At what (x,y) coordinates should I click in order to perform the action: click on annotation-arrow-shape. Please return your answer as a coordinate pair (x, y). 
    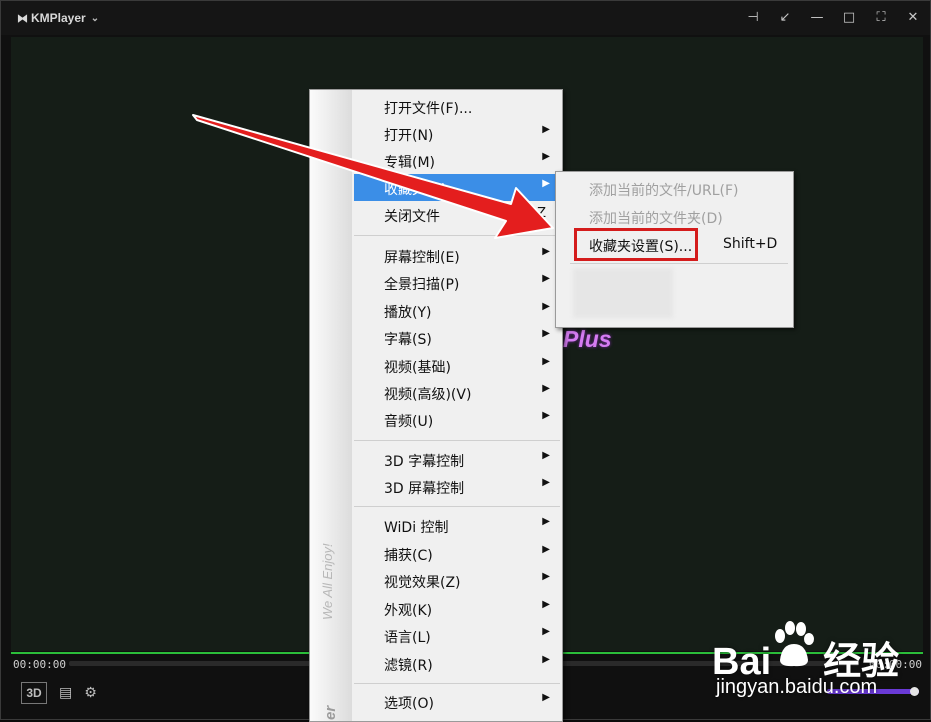
    Looking at the image, I should click on (373, 176).